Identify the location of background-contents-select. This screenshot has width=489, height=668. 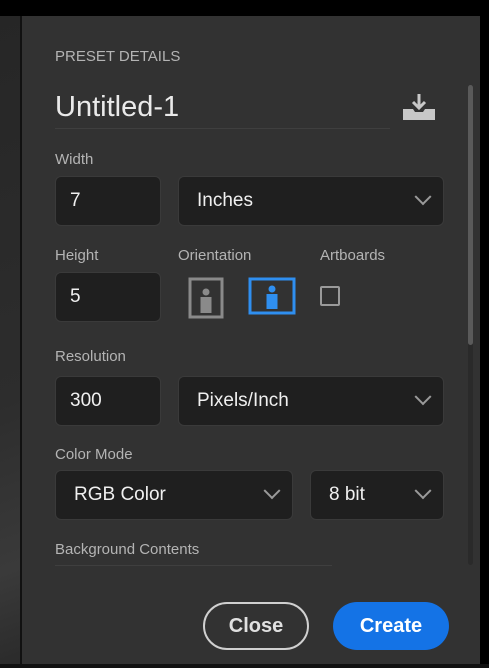
(193, 565).